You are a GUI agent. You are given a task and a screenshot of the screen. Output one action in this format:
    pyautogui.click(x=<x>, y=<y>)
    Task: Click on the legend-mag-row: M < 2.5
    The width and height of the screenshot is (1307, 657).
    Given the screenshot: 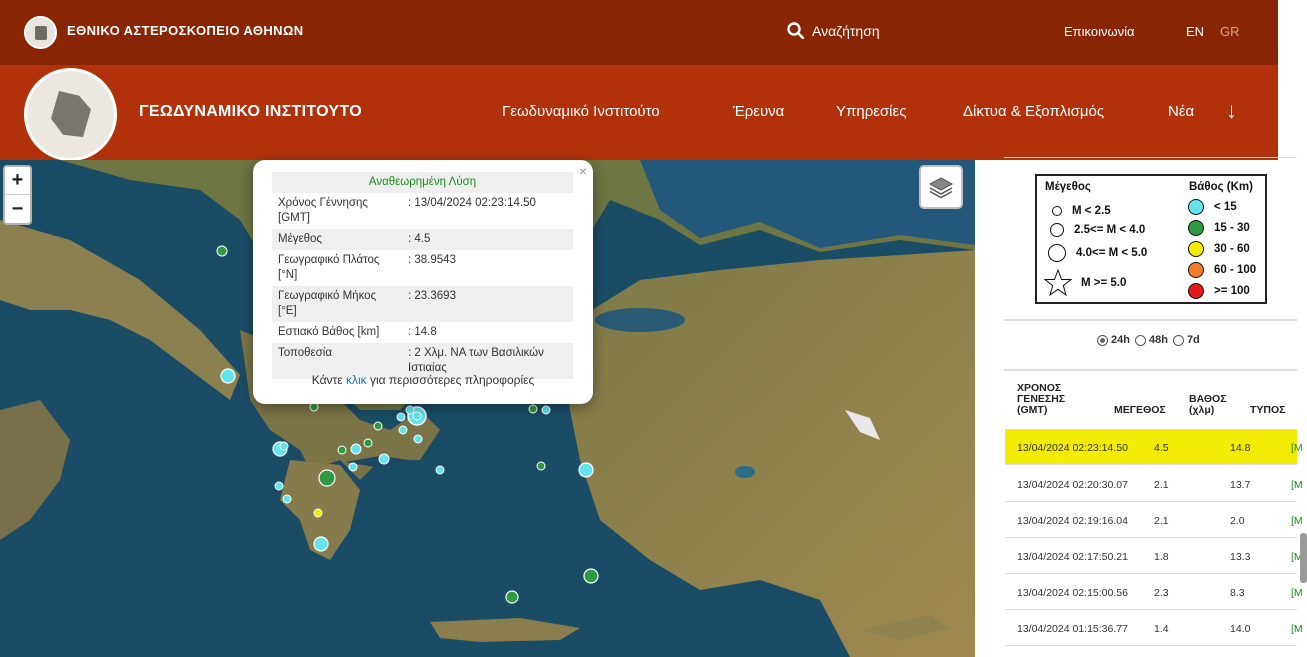 What is the action you would take?
    pyautogui.click(x=1081, y=211)
    